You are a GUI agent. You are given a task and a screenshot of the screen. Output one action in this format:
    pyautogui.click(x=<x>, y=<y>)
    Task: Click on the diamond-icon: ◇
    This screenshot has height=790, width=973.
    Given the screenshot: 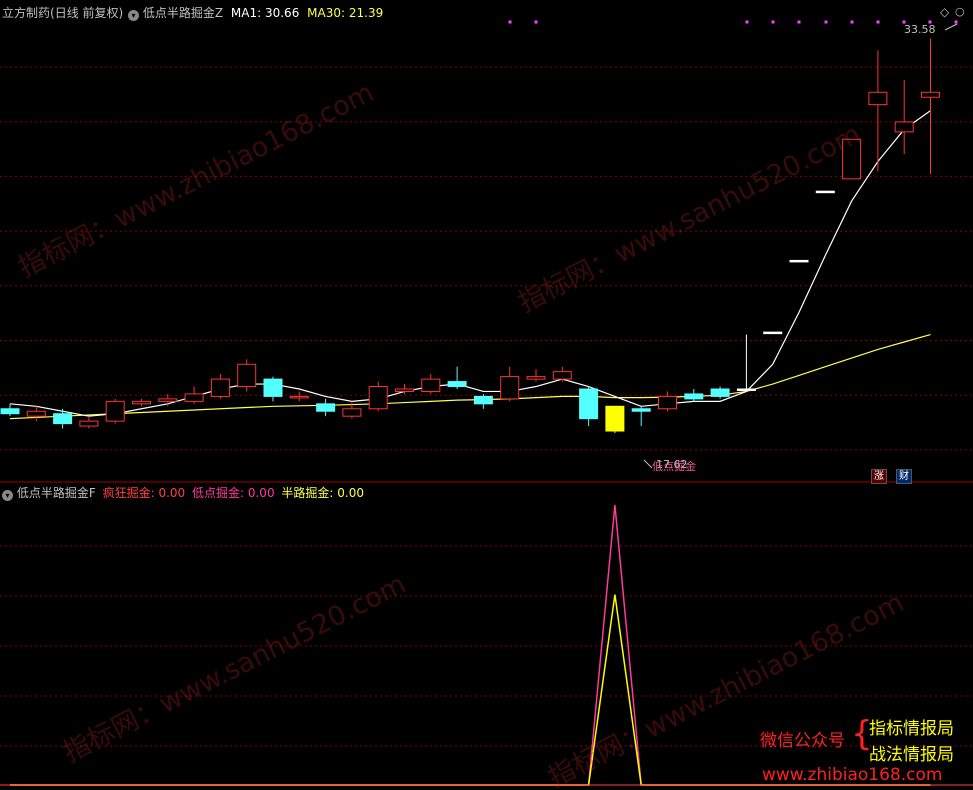 What is the action you would take?
    pyautogui.click(x=944, y=12)
    